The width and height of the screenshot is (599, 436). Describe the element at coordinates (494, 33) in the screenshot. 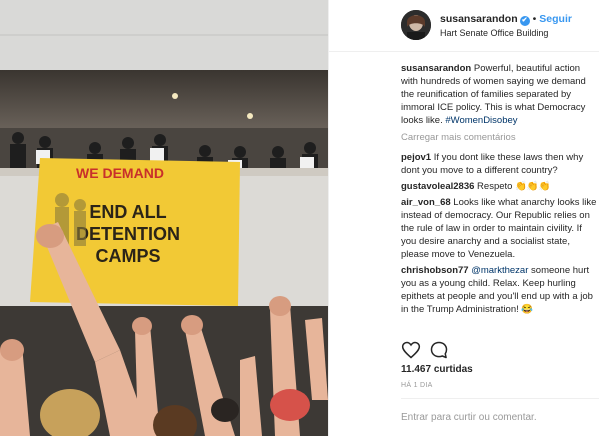

I see `location-link: Hart Senate Office Building` at that location.